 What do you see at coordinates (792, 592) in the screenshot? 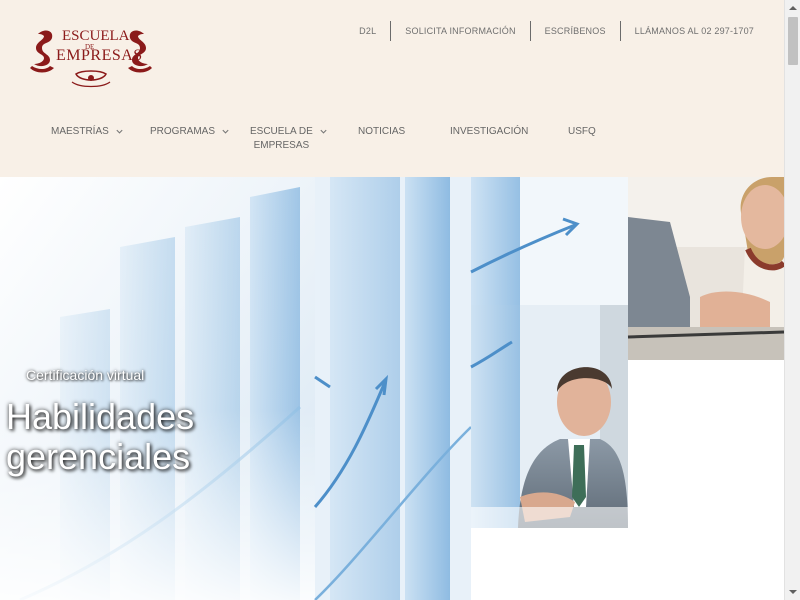
I see `scroll-down-arrow-icon` at bounding box center [792, 592].